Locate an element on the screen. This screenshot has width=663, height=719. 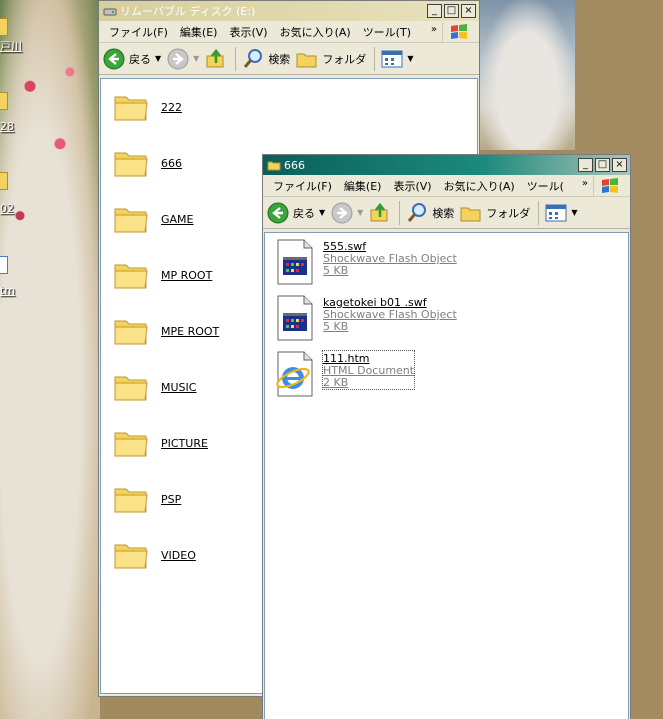
window-title: リムーバブル ディスク (E:) is located at coordinates (188, 11).